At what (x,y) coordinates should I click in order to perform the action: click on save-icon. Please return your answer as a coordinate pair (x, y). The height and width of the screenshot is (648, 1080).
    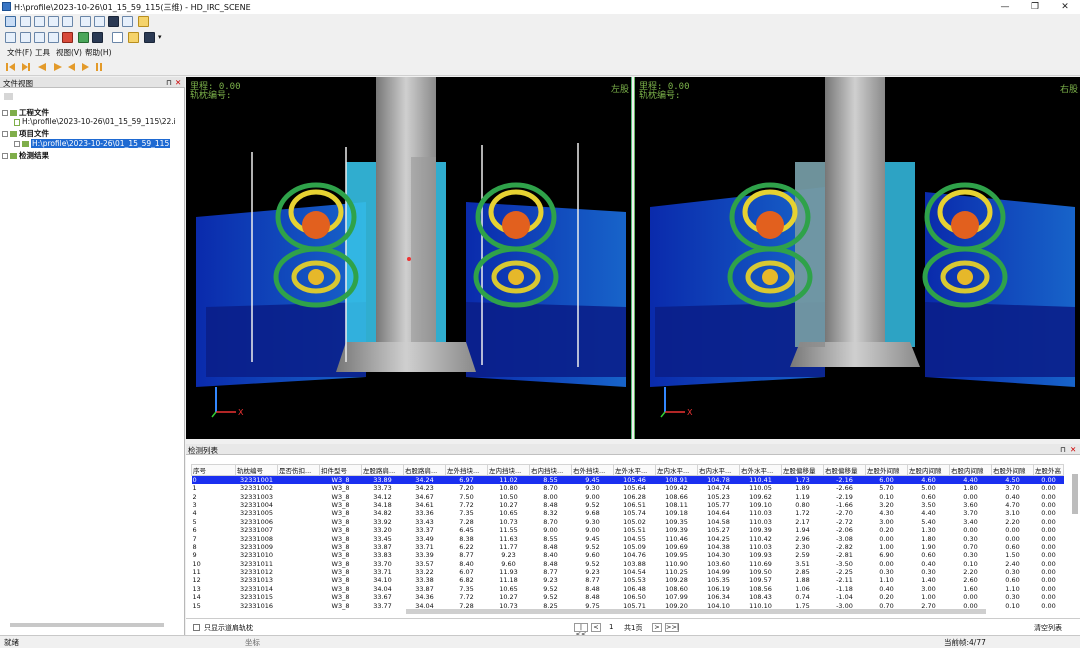
    Looking at the image, I should click on (97, 37).